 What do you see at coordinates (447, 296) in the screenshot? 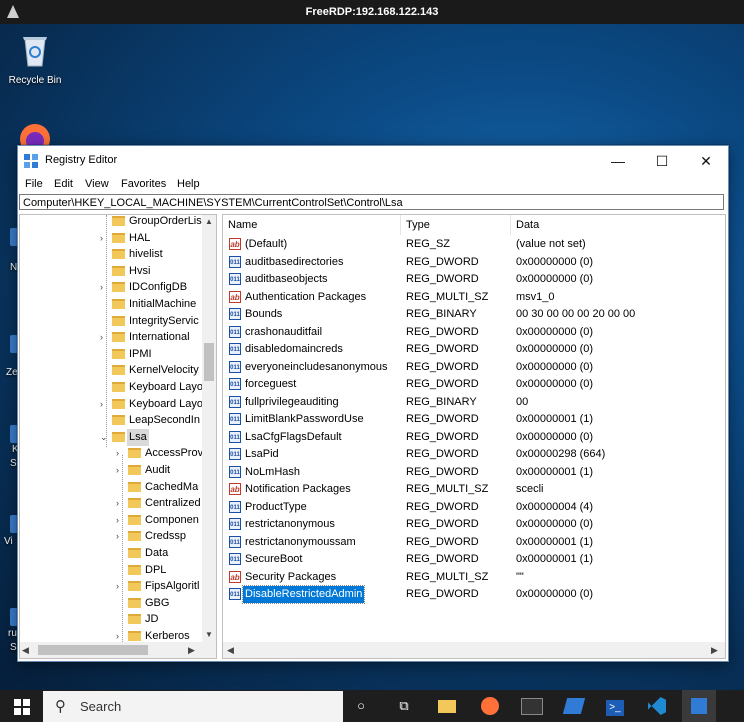
I see `value-type: REG_MULTI_SZ` at bounding box center [447, 296].